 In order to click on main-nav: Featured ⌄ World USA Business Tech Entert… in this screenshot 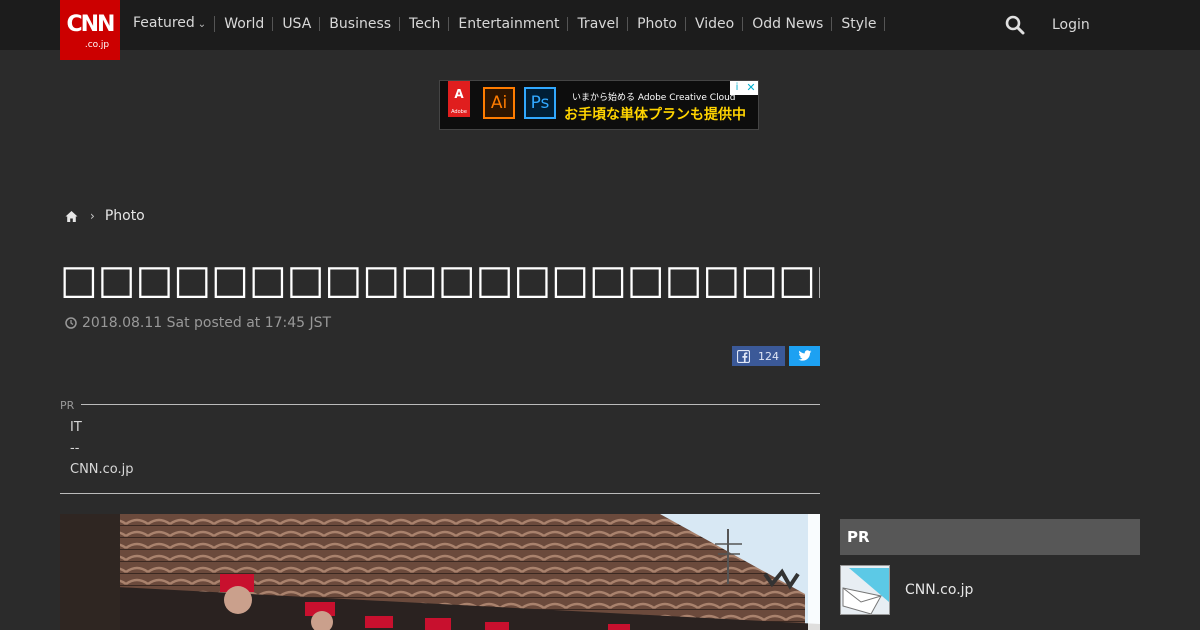, I will do `click(513, 24)`.